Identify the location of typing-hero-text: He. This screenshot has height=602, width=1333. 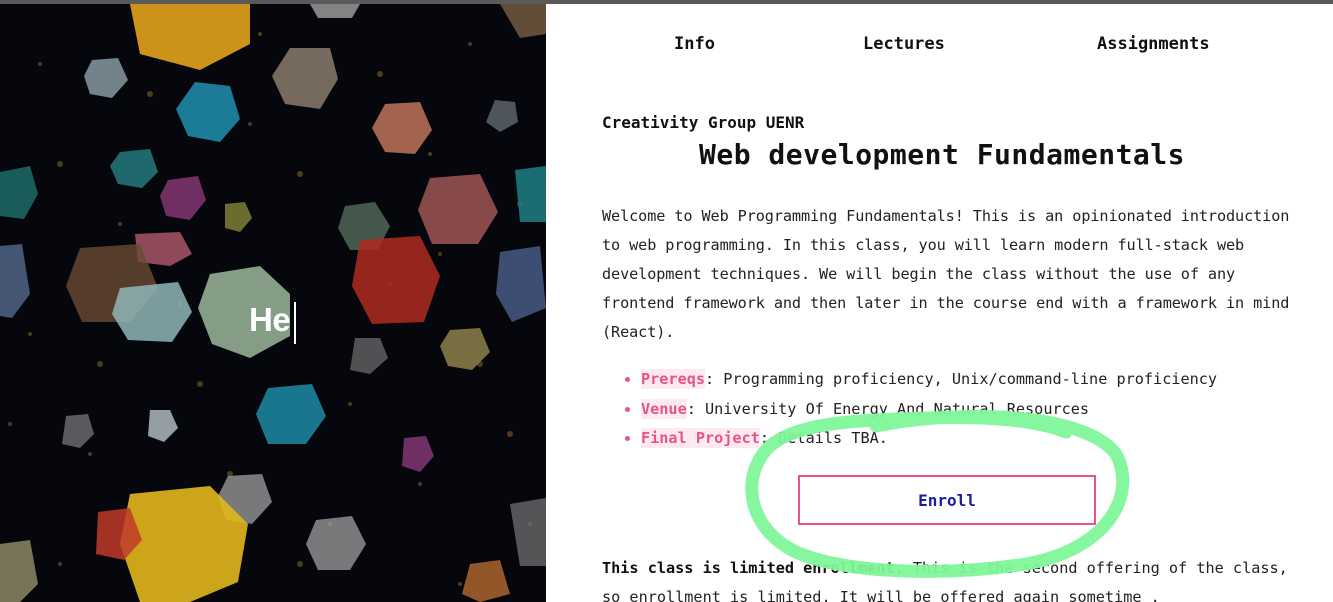
(270, 319).